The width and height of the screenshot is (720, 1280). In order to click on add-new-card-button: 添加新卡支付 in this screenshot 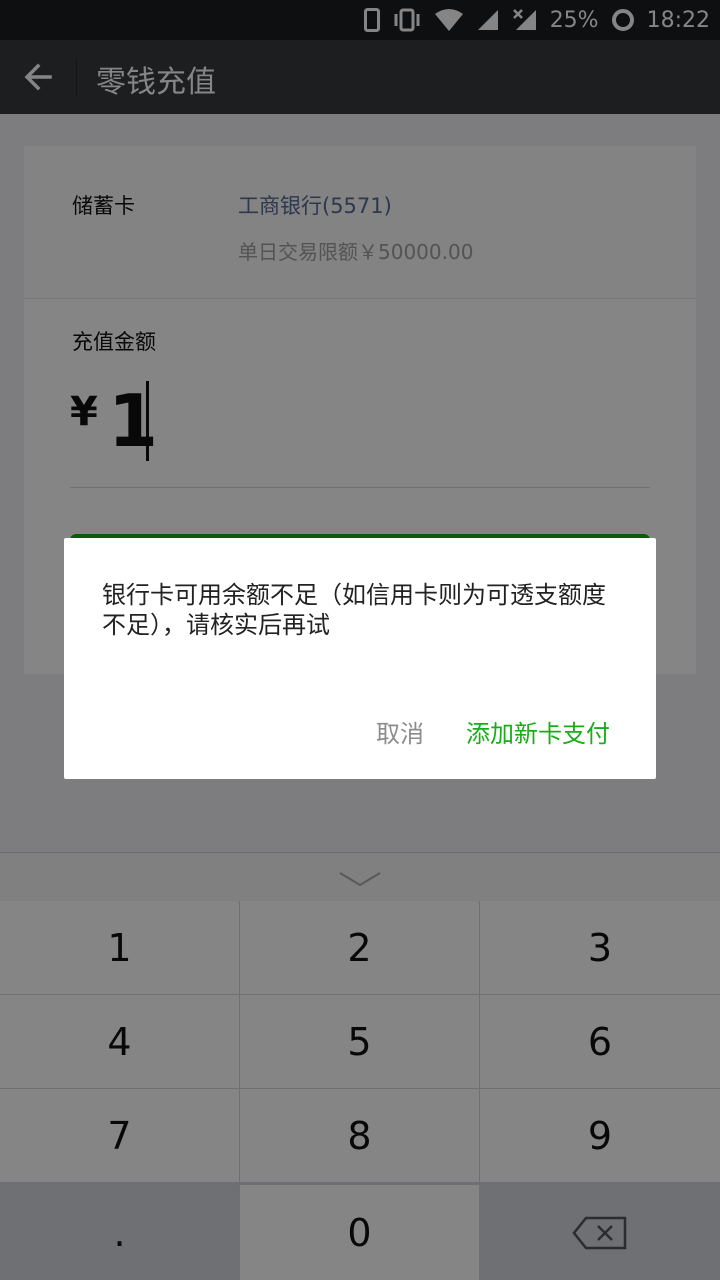, I will do `click(538, 731)`.